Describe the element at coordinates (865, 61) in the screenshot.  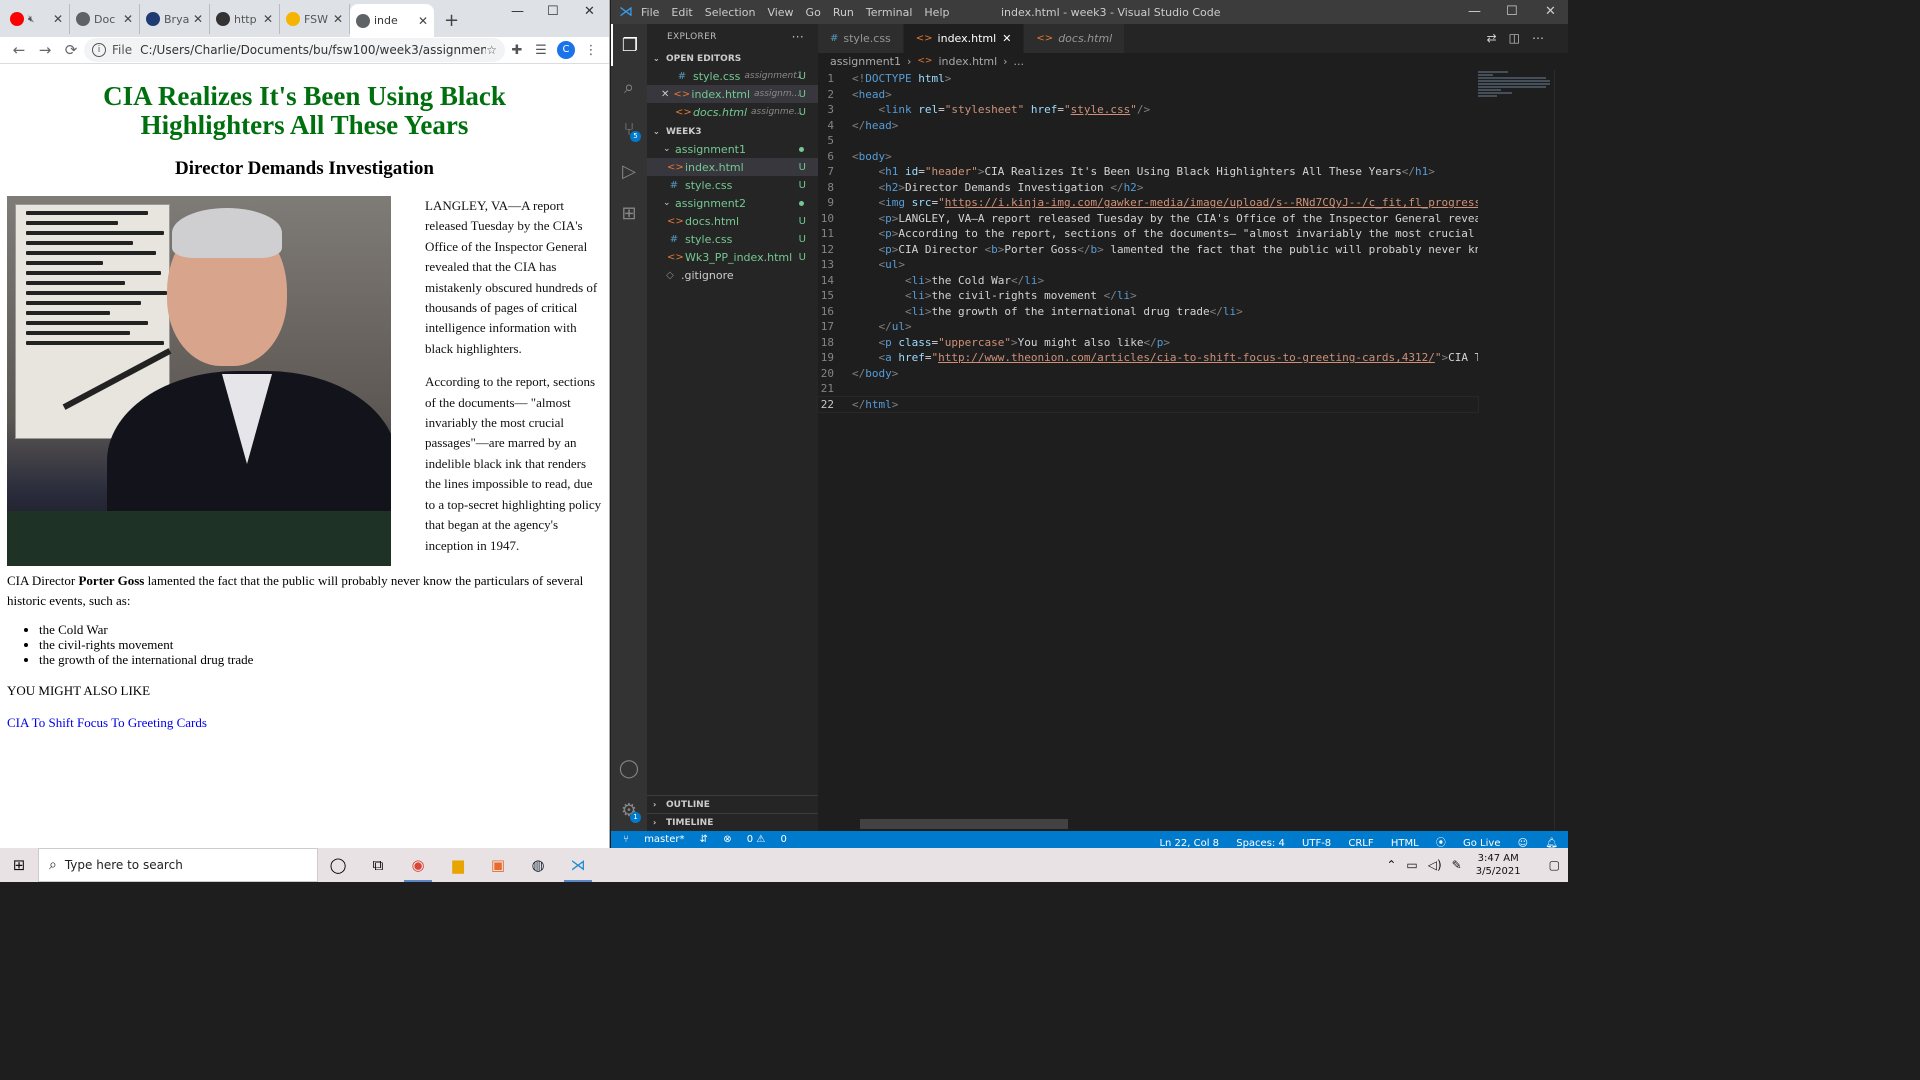
I see `breadcrumb-item: assignment1` at that location.